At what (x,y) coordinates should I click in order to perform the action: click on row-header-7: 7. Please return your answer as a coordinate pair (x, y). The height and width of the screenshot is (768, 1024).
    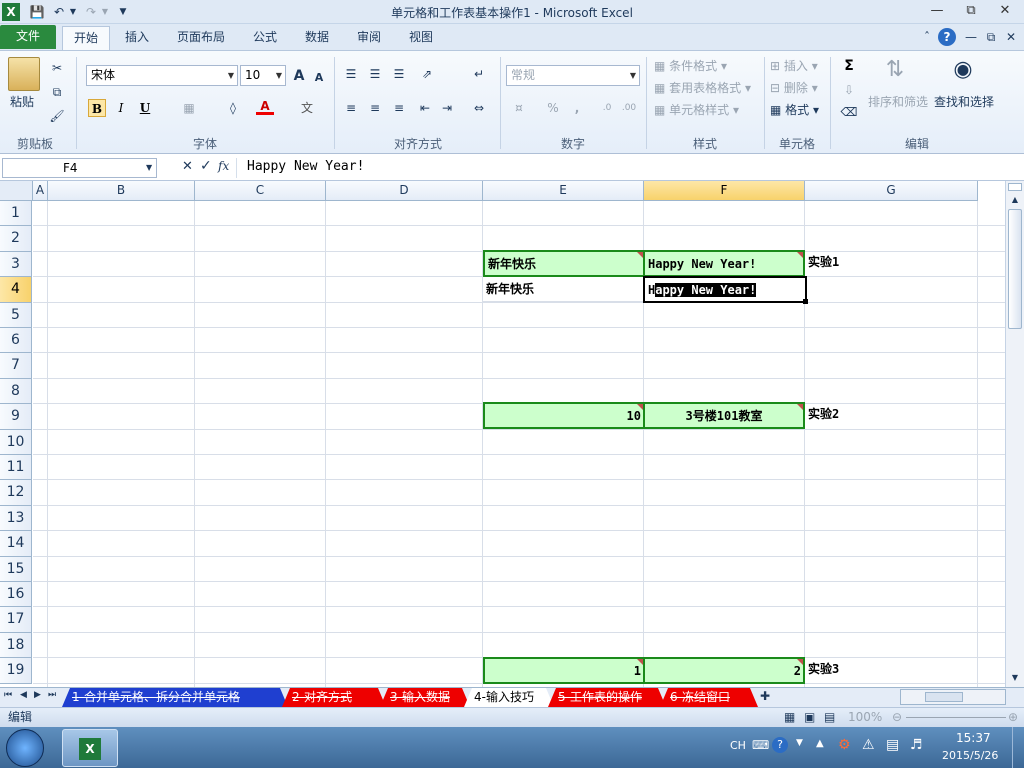
    Looking at the image, I should click on (16, 366).